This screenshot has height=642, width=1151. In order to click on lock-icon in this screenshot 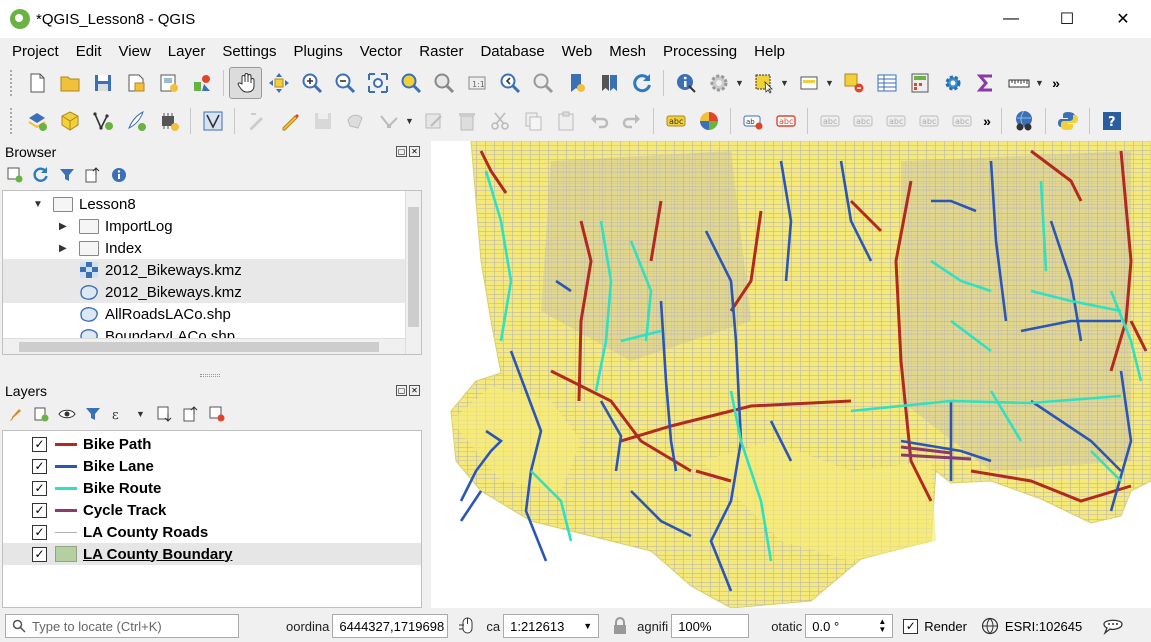, I will do `click(620, 626)`.